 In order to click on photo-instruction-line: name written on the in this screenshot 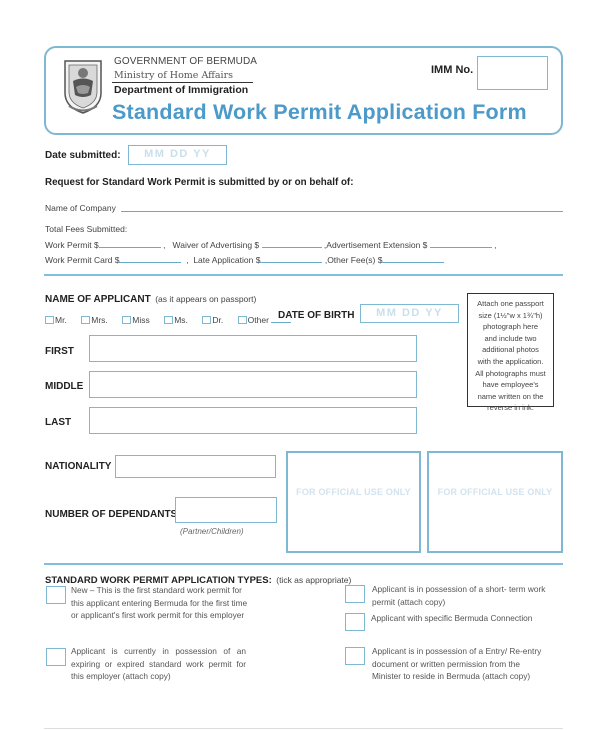, I will do `click(510, 396)`.